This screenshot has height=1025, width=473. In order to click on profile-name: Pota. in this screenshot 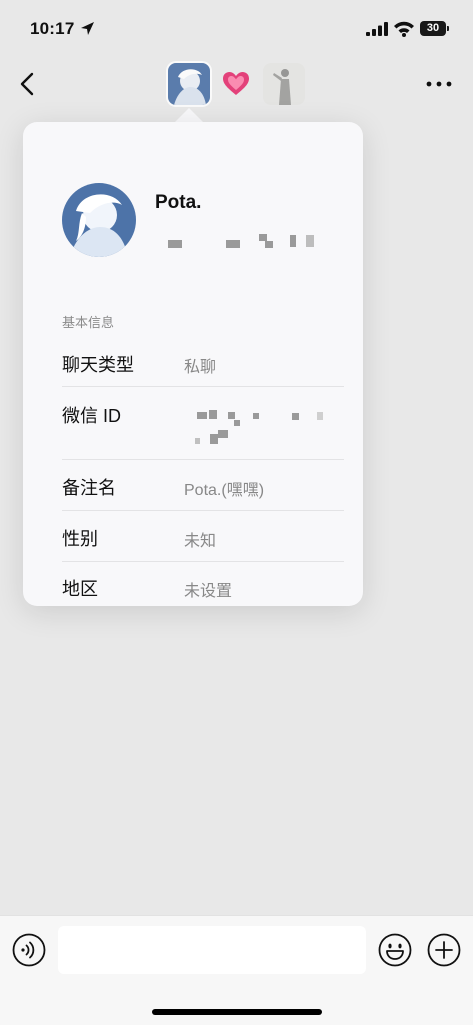, I will do `click(178, 202)`.